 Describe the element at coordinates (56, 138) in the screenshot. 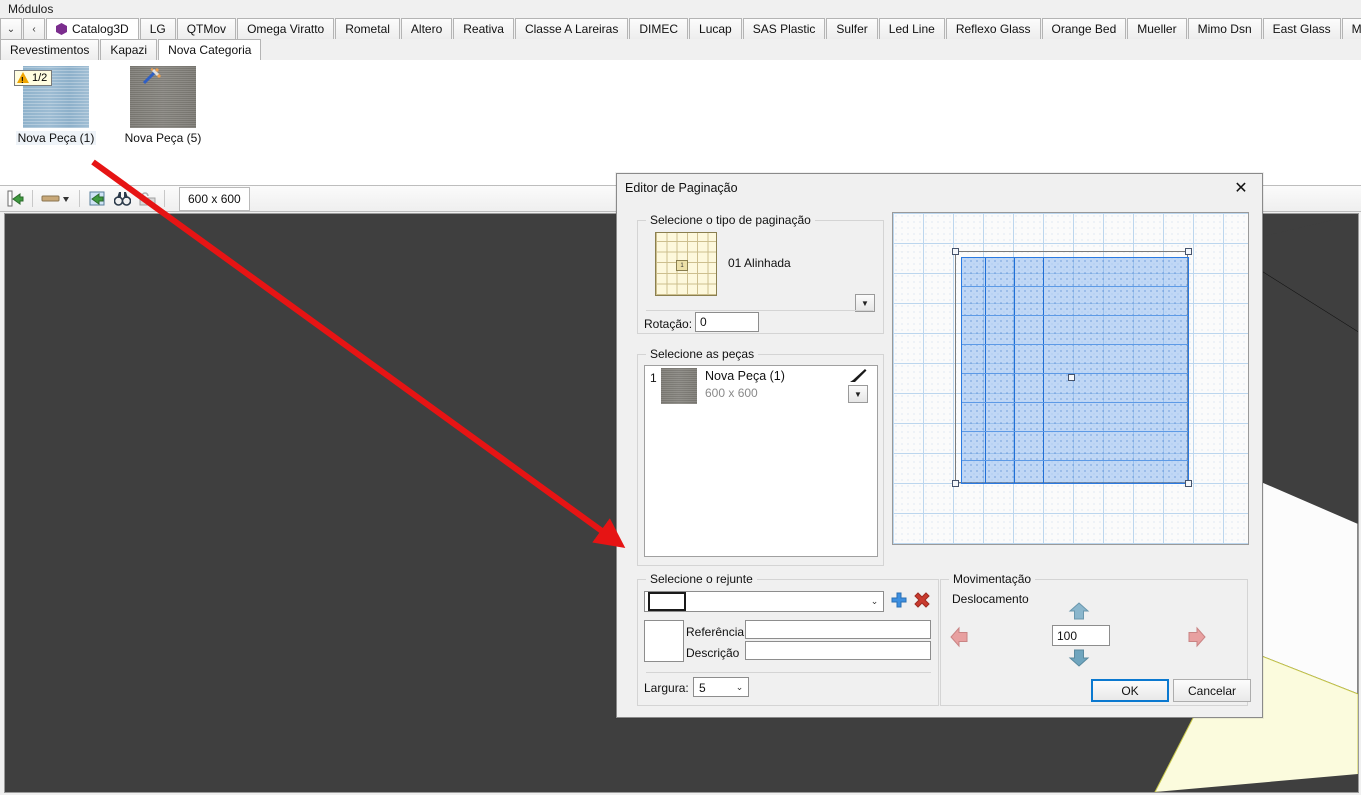

I see `module-thumb-label: Nova Peça (1)` at that location.